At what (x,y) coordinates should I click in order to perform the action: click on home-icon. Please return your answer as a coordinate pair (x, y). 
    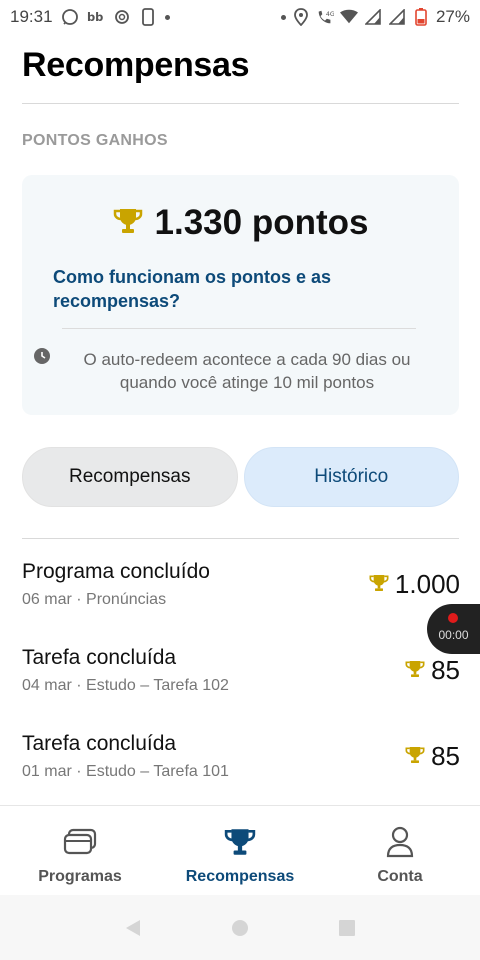
    Looking at the image, I should click on (240, 928).